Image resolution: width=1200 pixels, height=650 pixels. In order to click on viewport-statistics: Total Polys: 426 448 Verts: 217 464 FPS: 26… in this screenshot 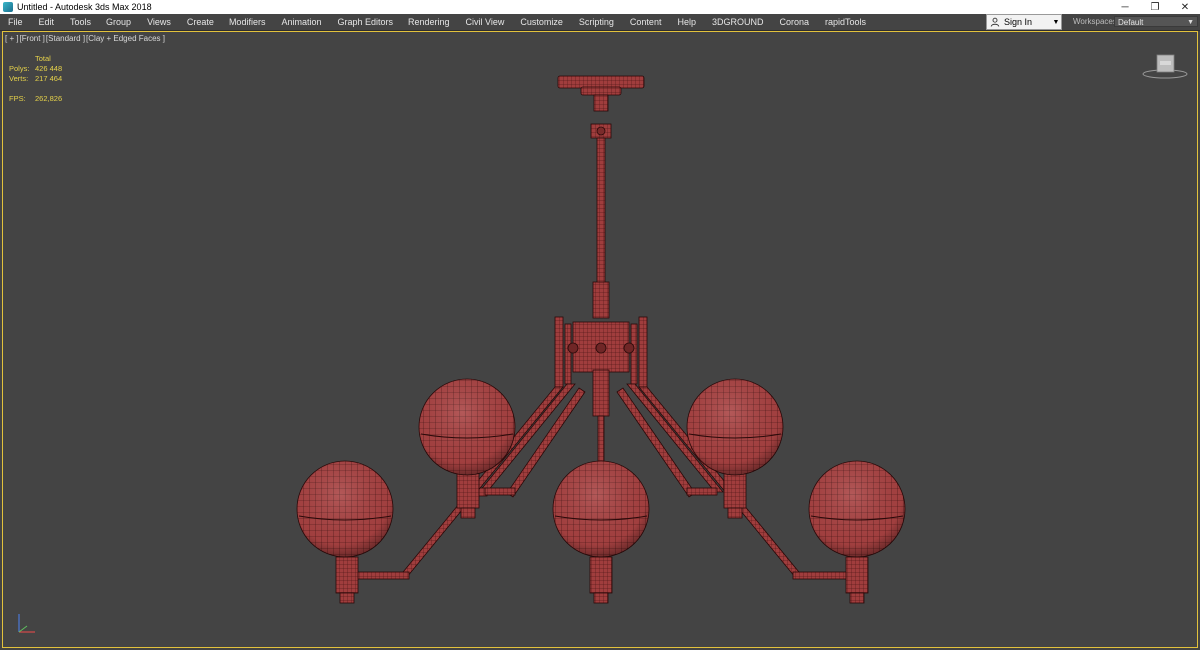, I will do `click(42, 79)`.